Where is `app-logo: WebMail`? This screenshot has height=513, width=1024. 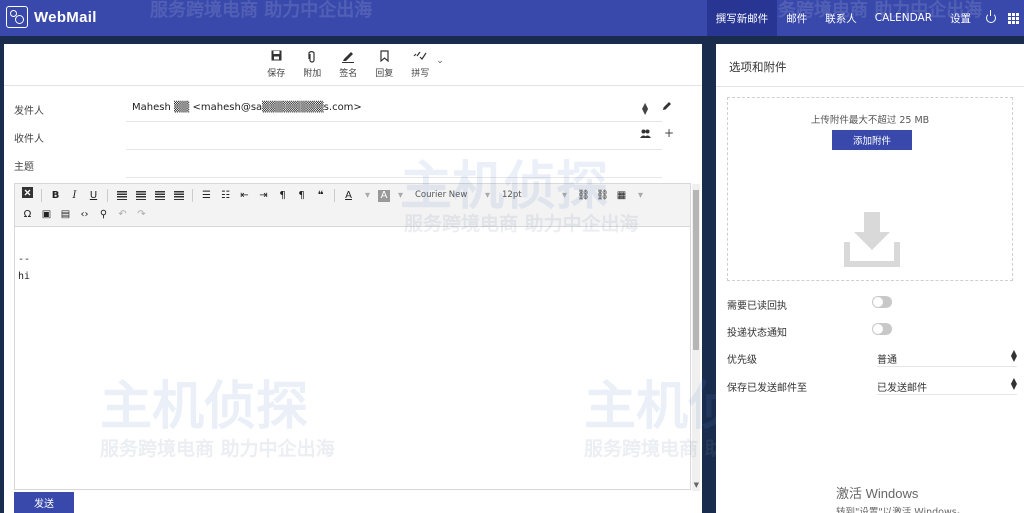
app-logo: WebMail is located at coordinates (51, 17).